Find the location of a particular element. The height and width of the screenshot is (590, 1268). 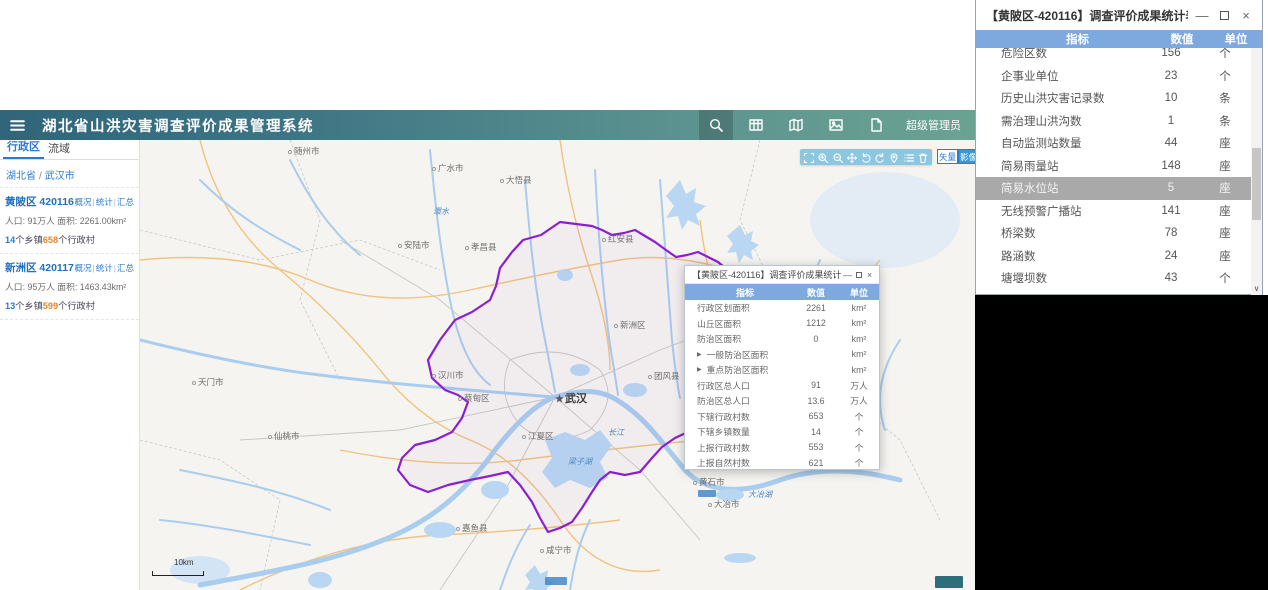

villages-suffix: 个行政村 is located at coordinates (76, 306).